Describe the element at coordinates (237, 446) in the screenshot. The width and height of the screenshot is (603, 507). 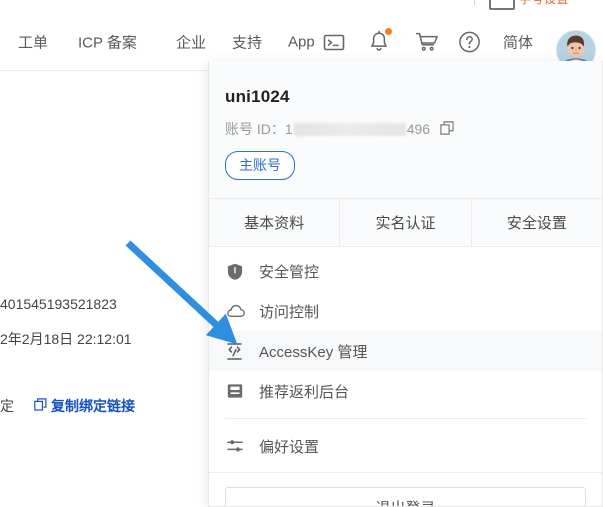
I see `sliders-icon` at that location.